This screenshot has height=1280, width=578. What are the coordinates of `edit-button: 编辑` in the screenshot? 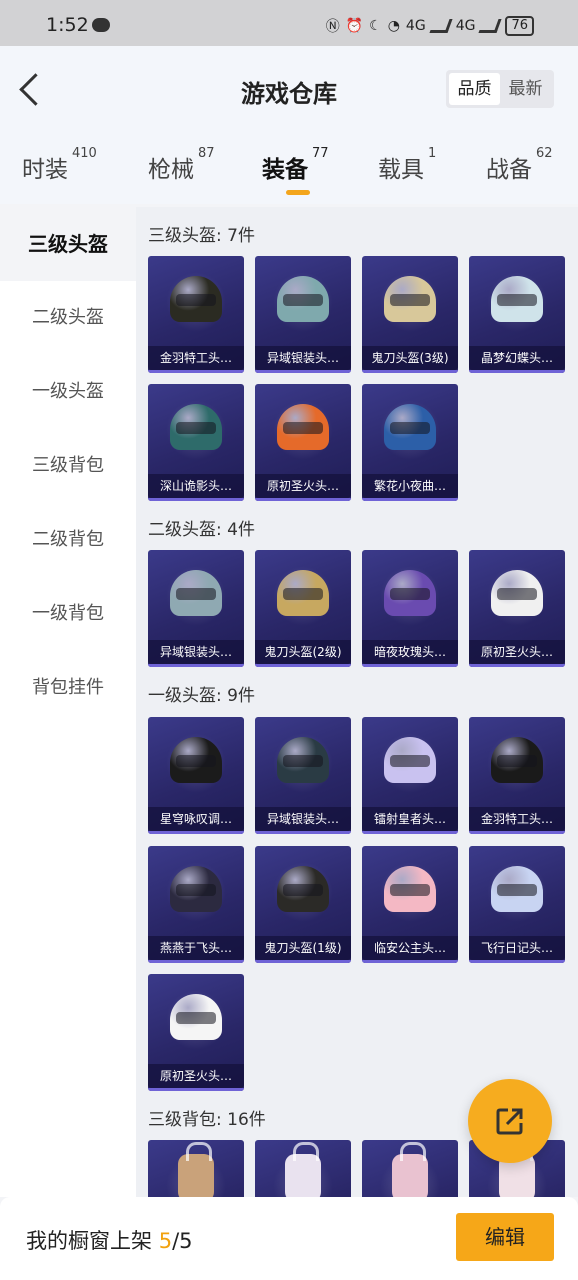 It's located at (505, 1237).